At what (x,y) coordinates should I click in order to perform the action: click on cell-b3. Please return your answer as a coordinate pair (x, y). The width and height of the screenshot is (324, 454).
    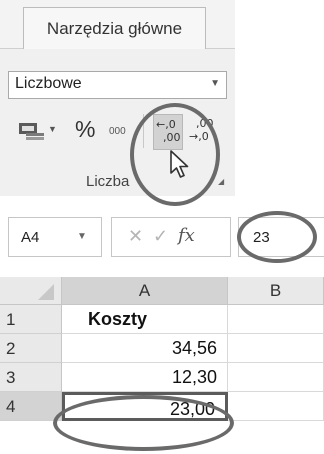
    Looking at the image, I should click on (276, 377).